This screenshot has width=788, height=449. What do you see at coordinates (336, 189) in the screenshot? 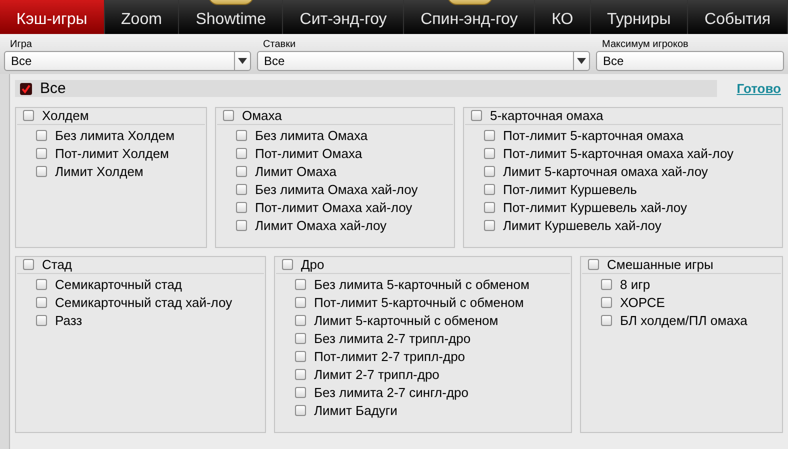
I see `option-label: Без лимита Омаха хай-лоу` at bounding box center [336, 189].